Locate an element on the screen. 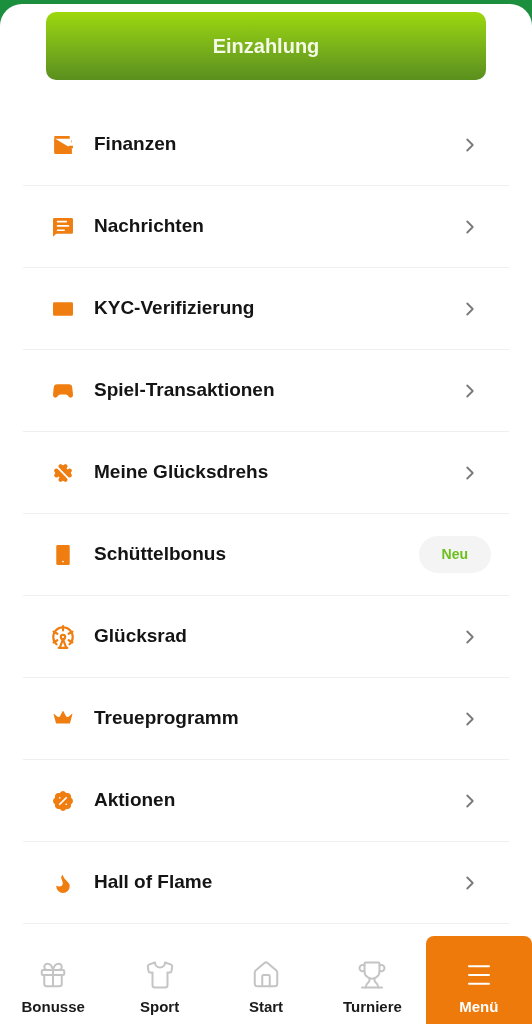  menu-item: Spiel-Transaktionen is located at coordinates (266, 391).